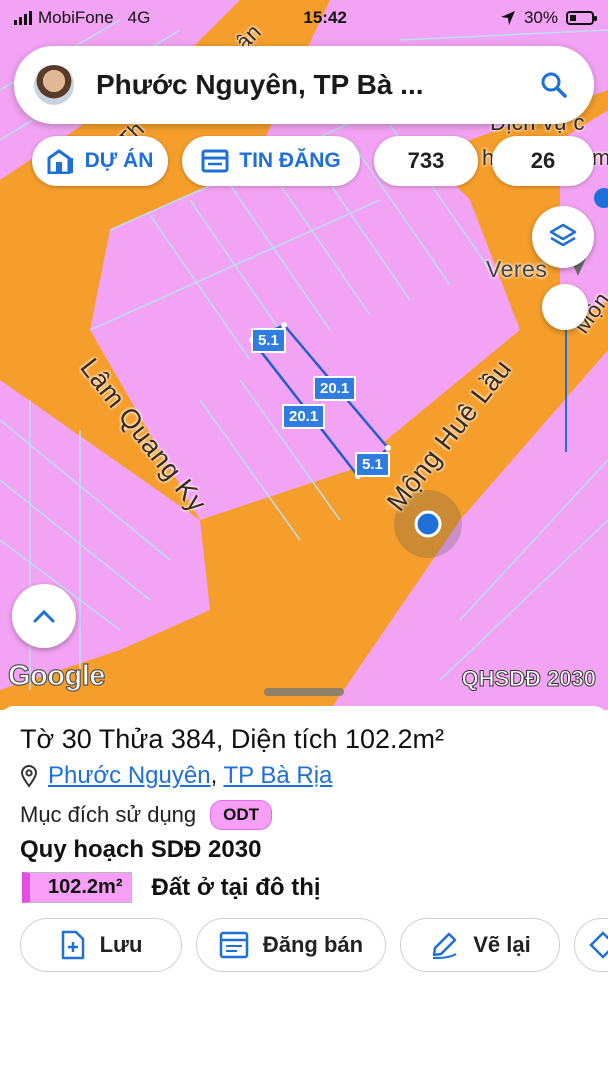  Describe the element at coordinates (56, 675) in the screenshot. I see `google-logo: Google` at that location.